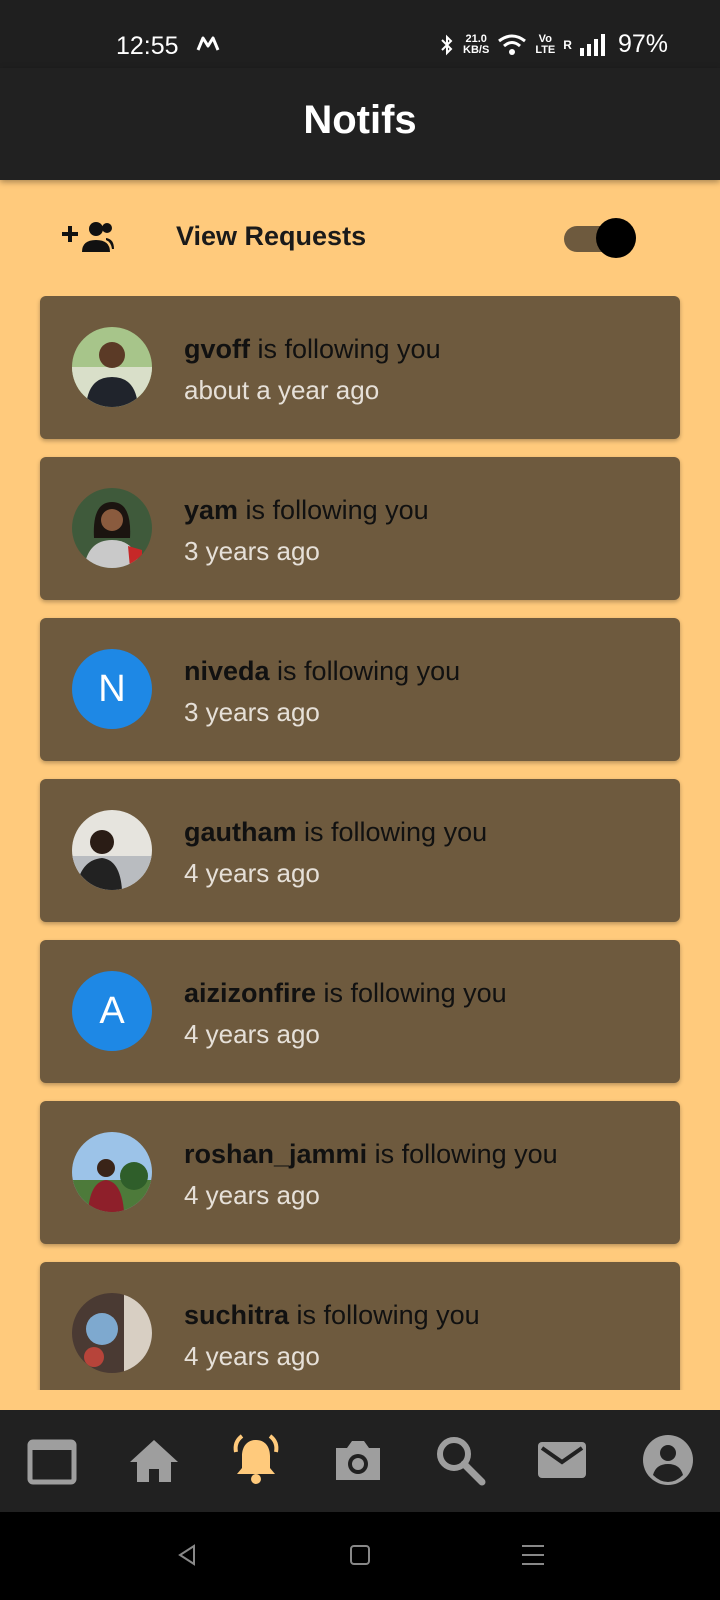 Image resolution: width=720 pixels, height=1600 pixels. Describe the element at coordinates (282, 390) in the screenshot. I see `notification-time: about a year ago` at that location.